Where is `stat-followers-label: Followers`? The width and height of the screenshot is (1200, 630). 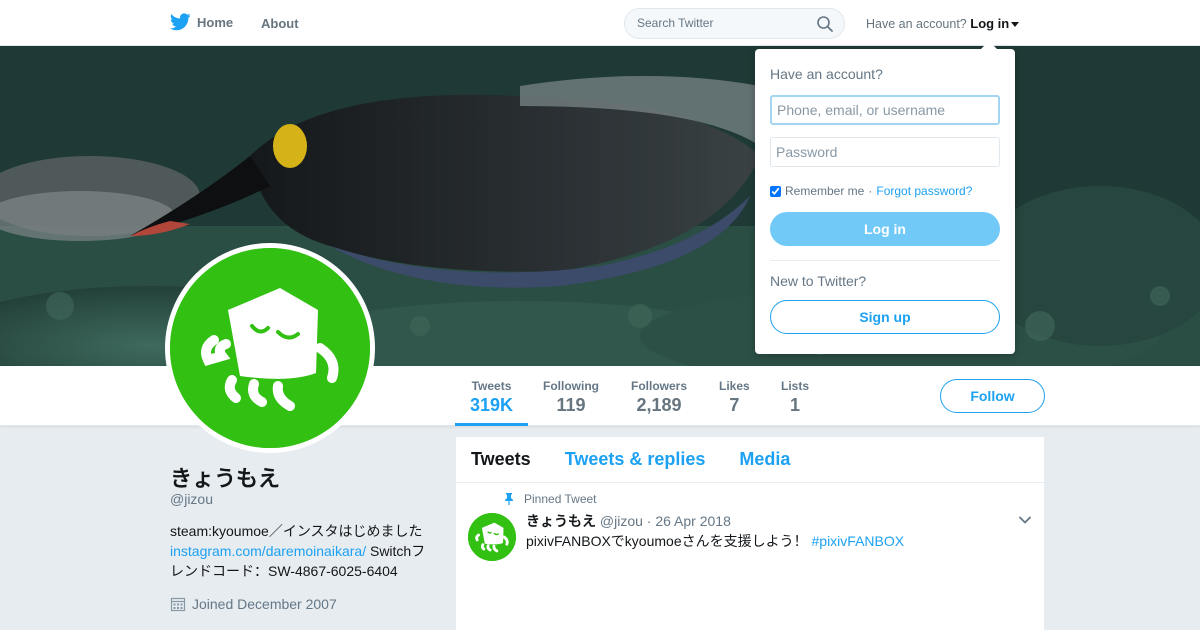
stat-followers-label: Followers is located at coordinates (659, 386).